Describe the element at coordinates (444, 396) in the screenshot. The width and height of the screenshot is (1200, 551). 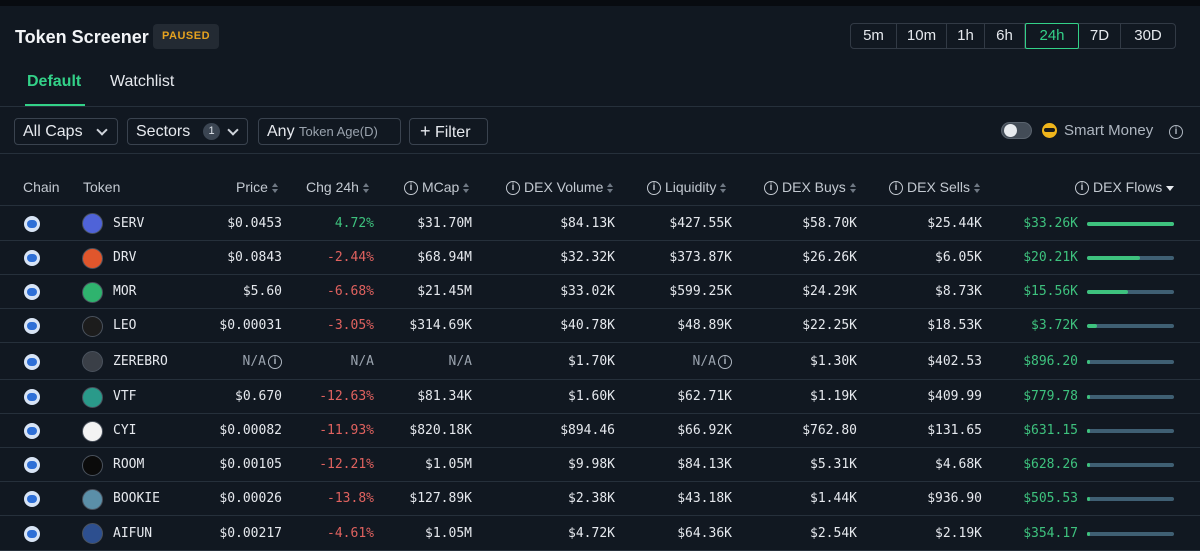
I see `mcap-cell: $81.34K` at that location.